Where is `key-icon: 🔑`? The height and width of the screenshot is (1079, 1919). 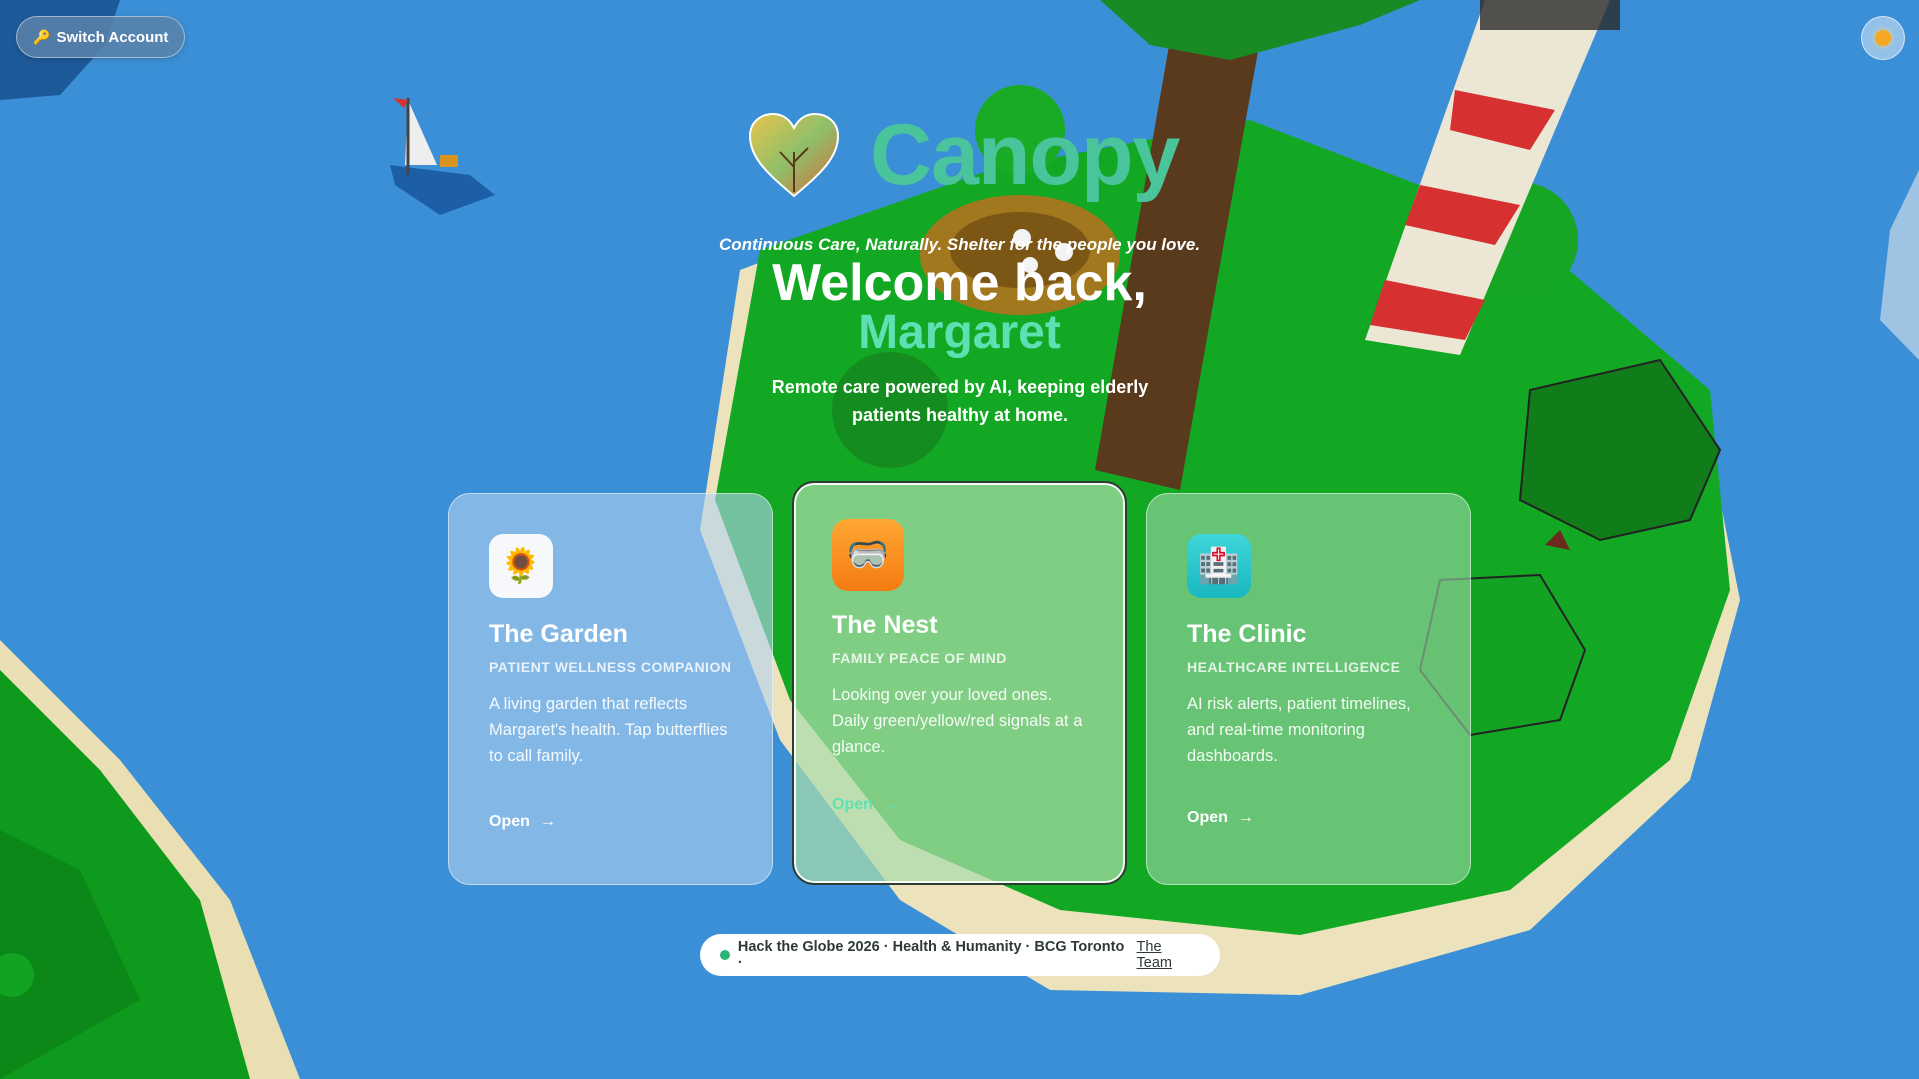 key-icon: 🔑 is located at coordinates (42, 36).